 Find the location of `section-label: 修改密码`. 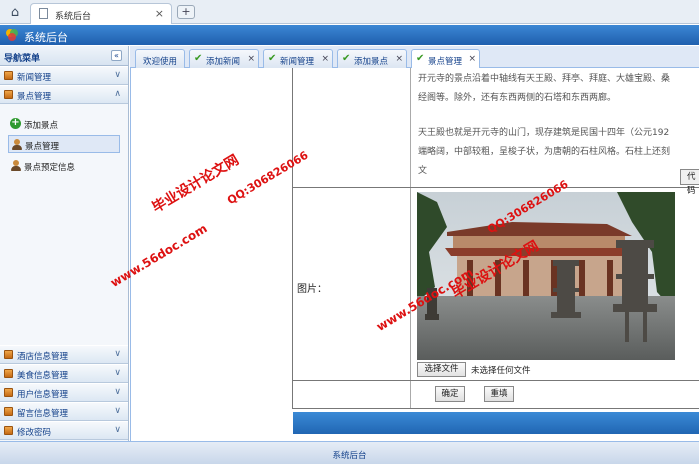

section-label: 修改密码 is located at coordinates (34, 433).